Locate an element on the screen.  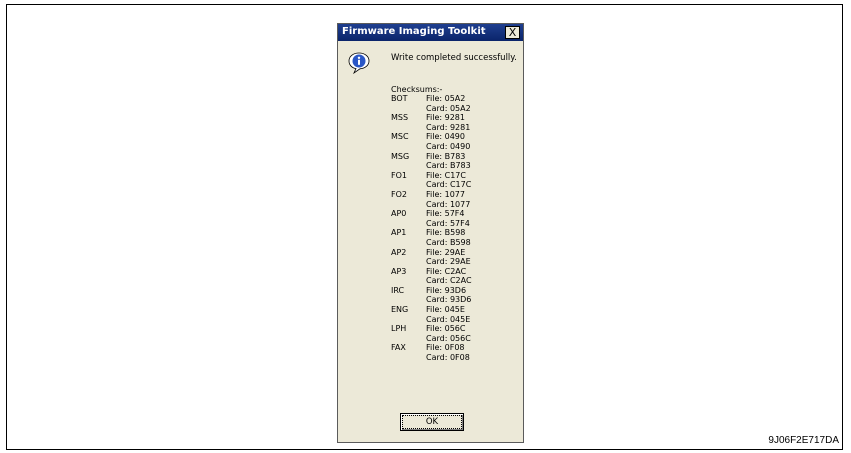
checksum-values: File: B598 Card: B598 is located at coordinates (448, 237).